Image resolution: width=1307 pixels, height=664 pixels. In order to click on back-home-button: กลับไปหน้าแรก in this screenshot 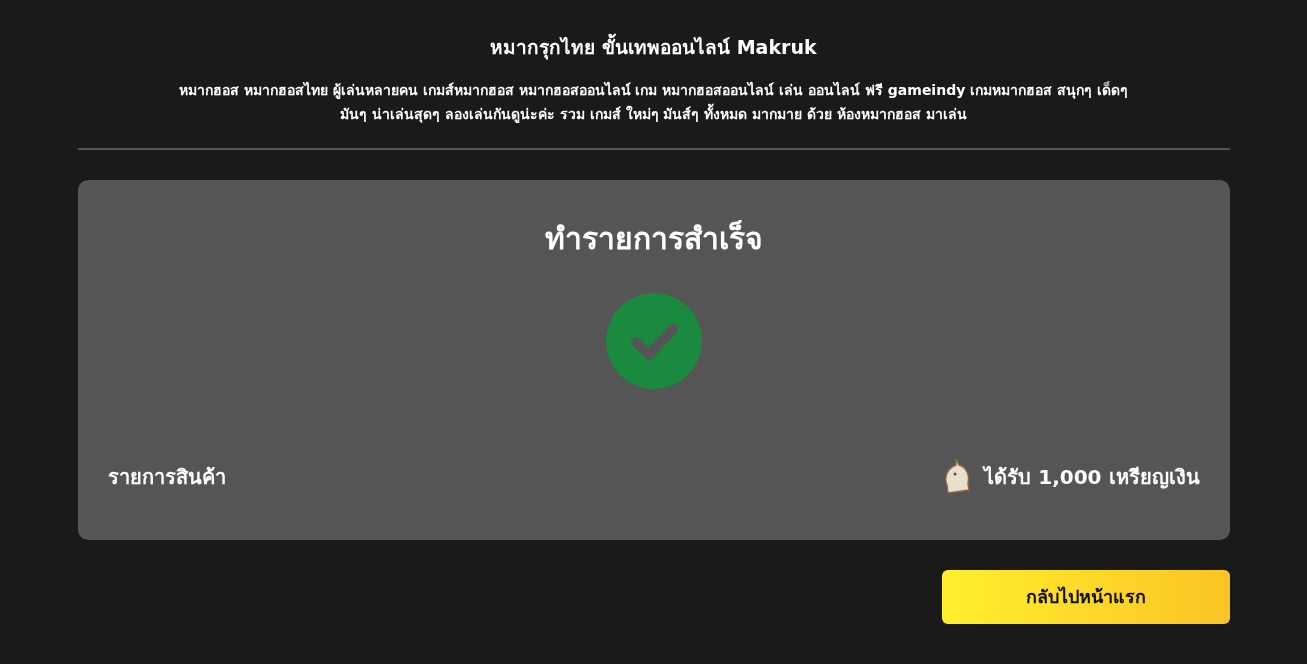, I will do `click(1085, 596)`.